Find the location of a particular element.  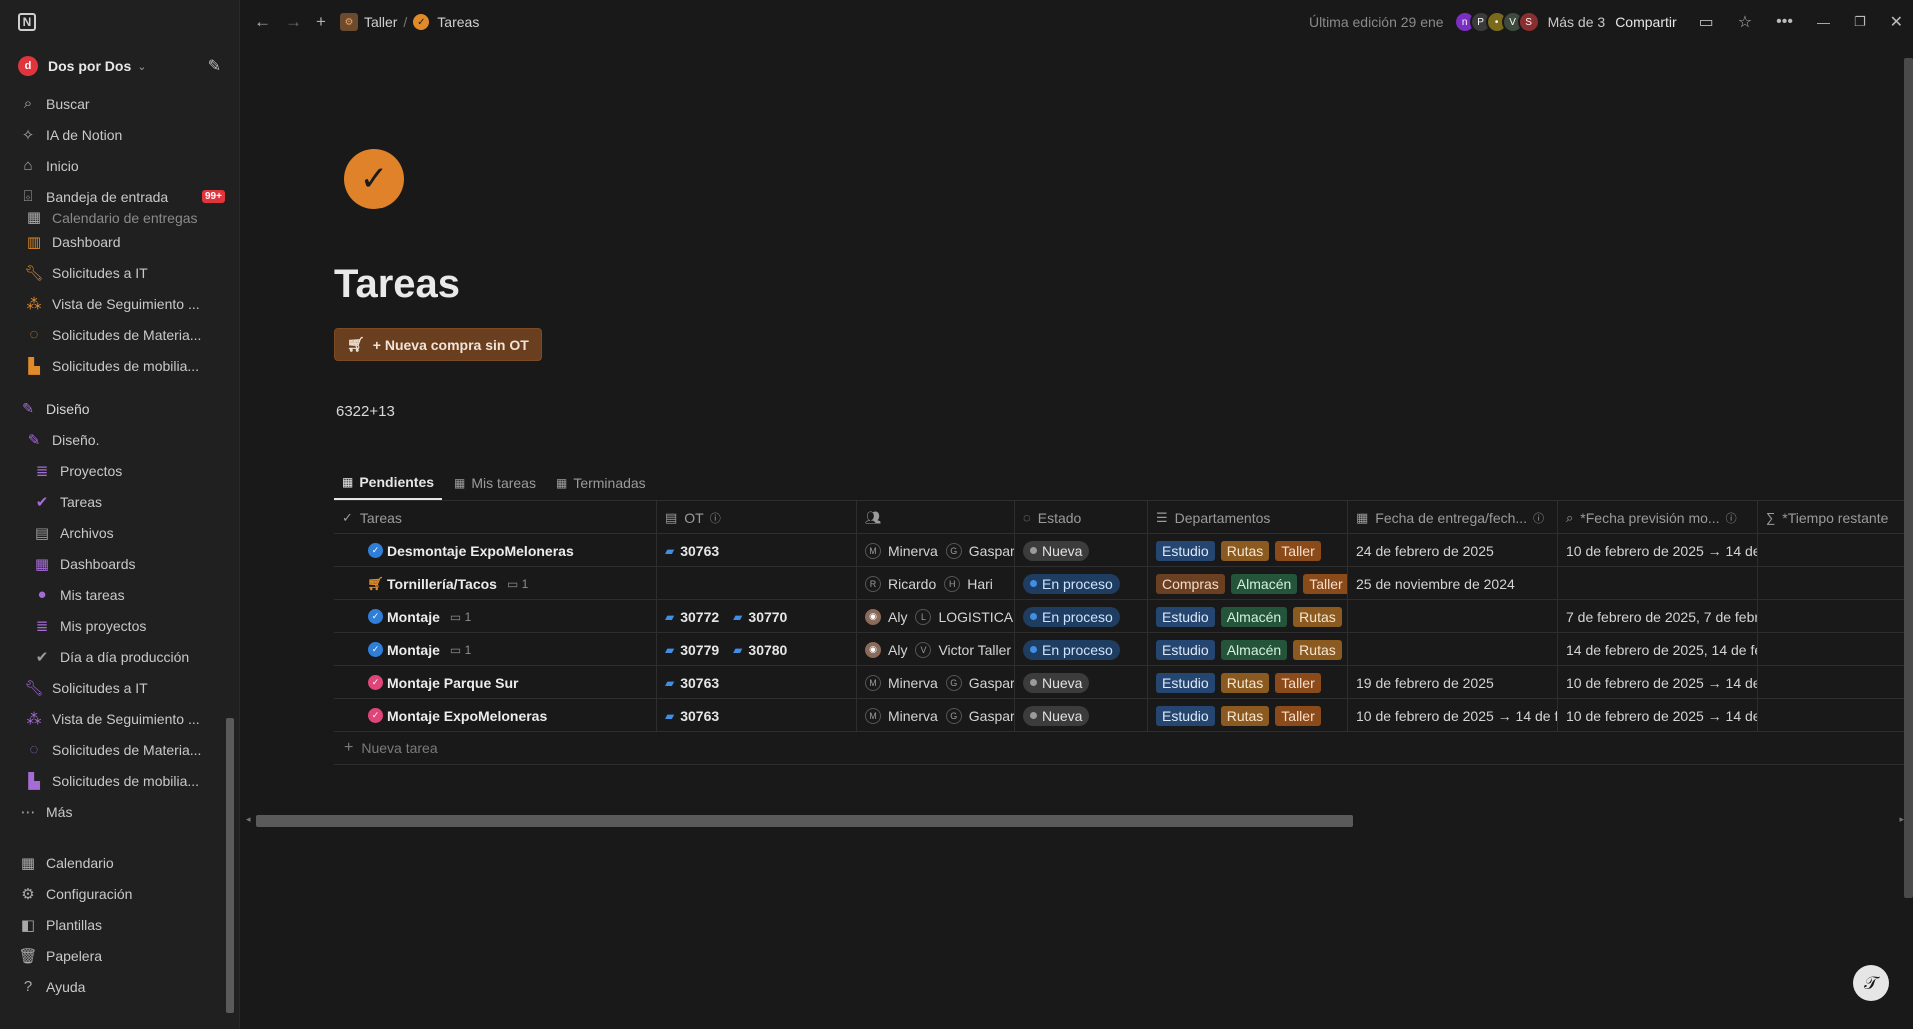

task-name: Montaje ExpoMeloneras is located at coordinates (467, 716).